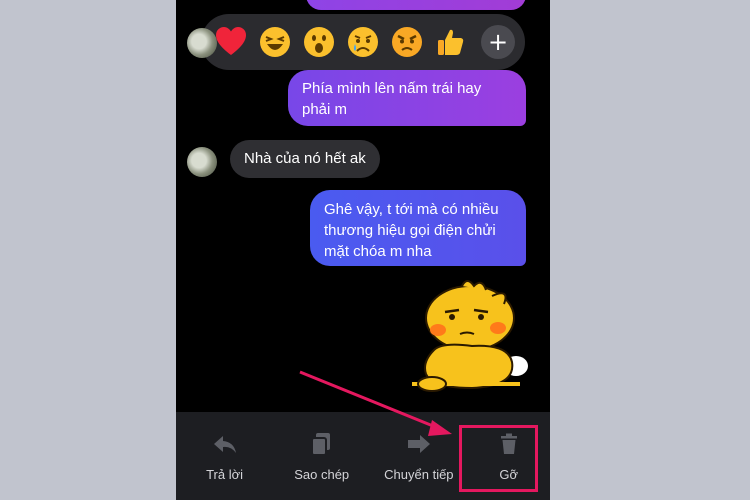  Describe the element at coordinates (231, 42) in the screenshot. I see `heart-icon` at that location.